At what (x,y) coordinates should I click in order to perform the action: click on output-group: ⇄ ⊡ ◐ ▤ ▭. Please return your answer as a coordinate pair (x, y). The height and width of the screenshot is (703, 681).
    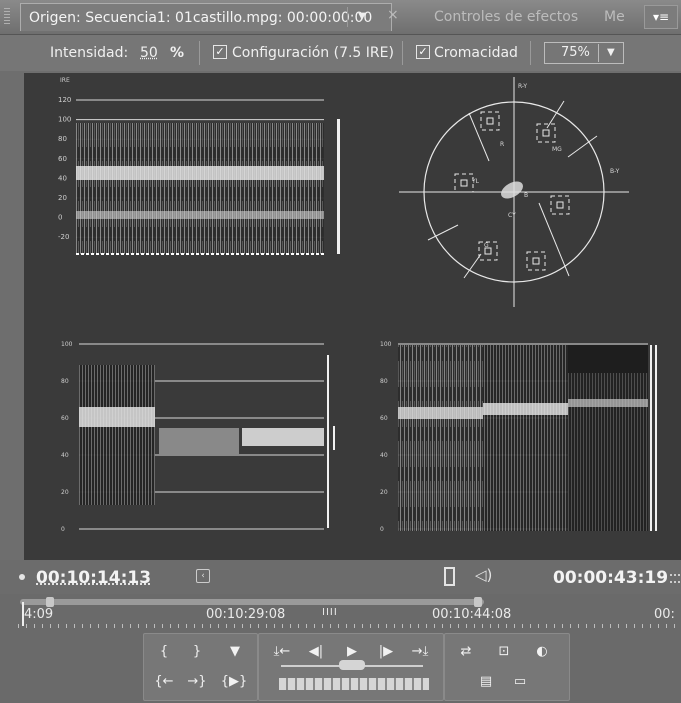
    Looking at the image, I should click on (507, 667).